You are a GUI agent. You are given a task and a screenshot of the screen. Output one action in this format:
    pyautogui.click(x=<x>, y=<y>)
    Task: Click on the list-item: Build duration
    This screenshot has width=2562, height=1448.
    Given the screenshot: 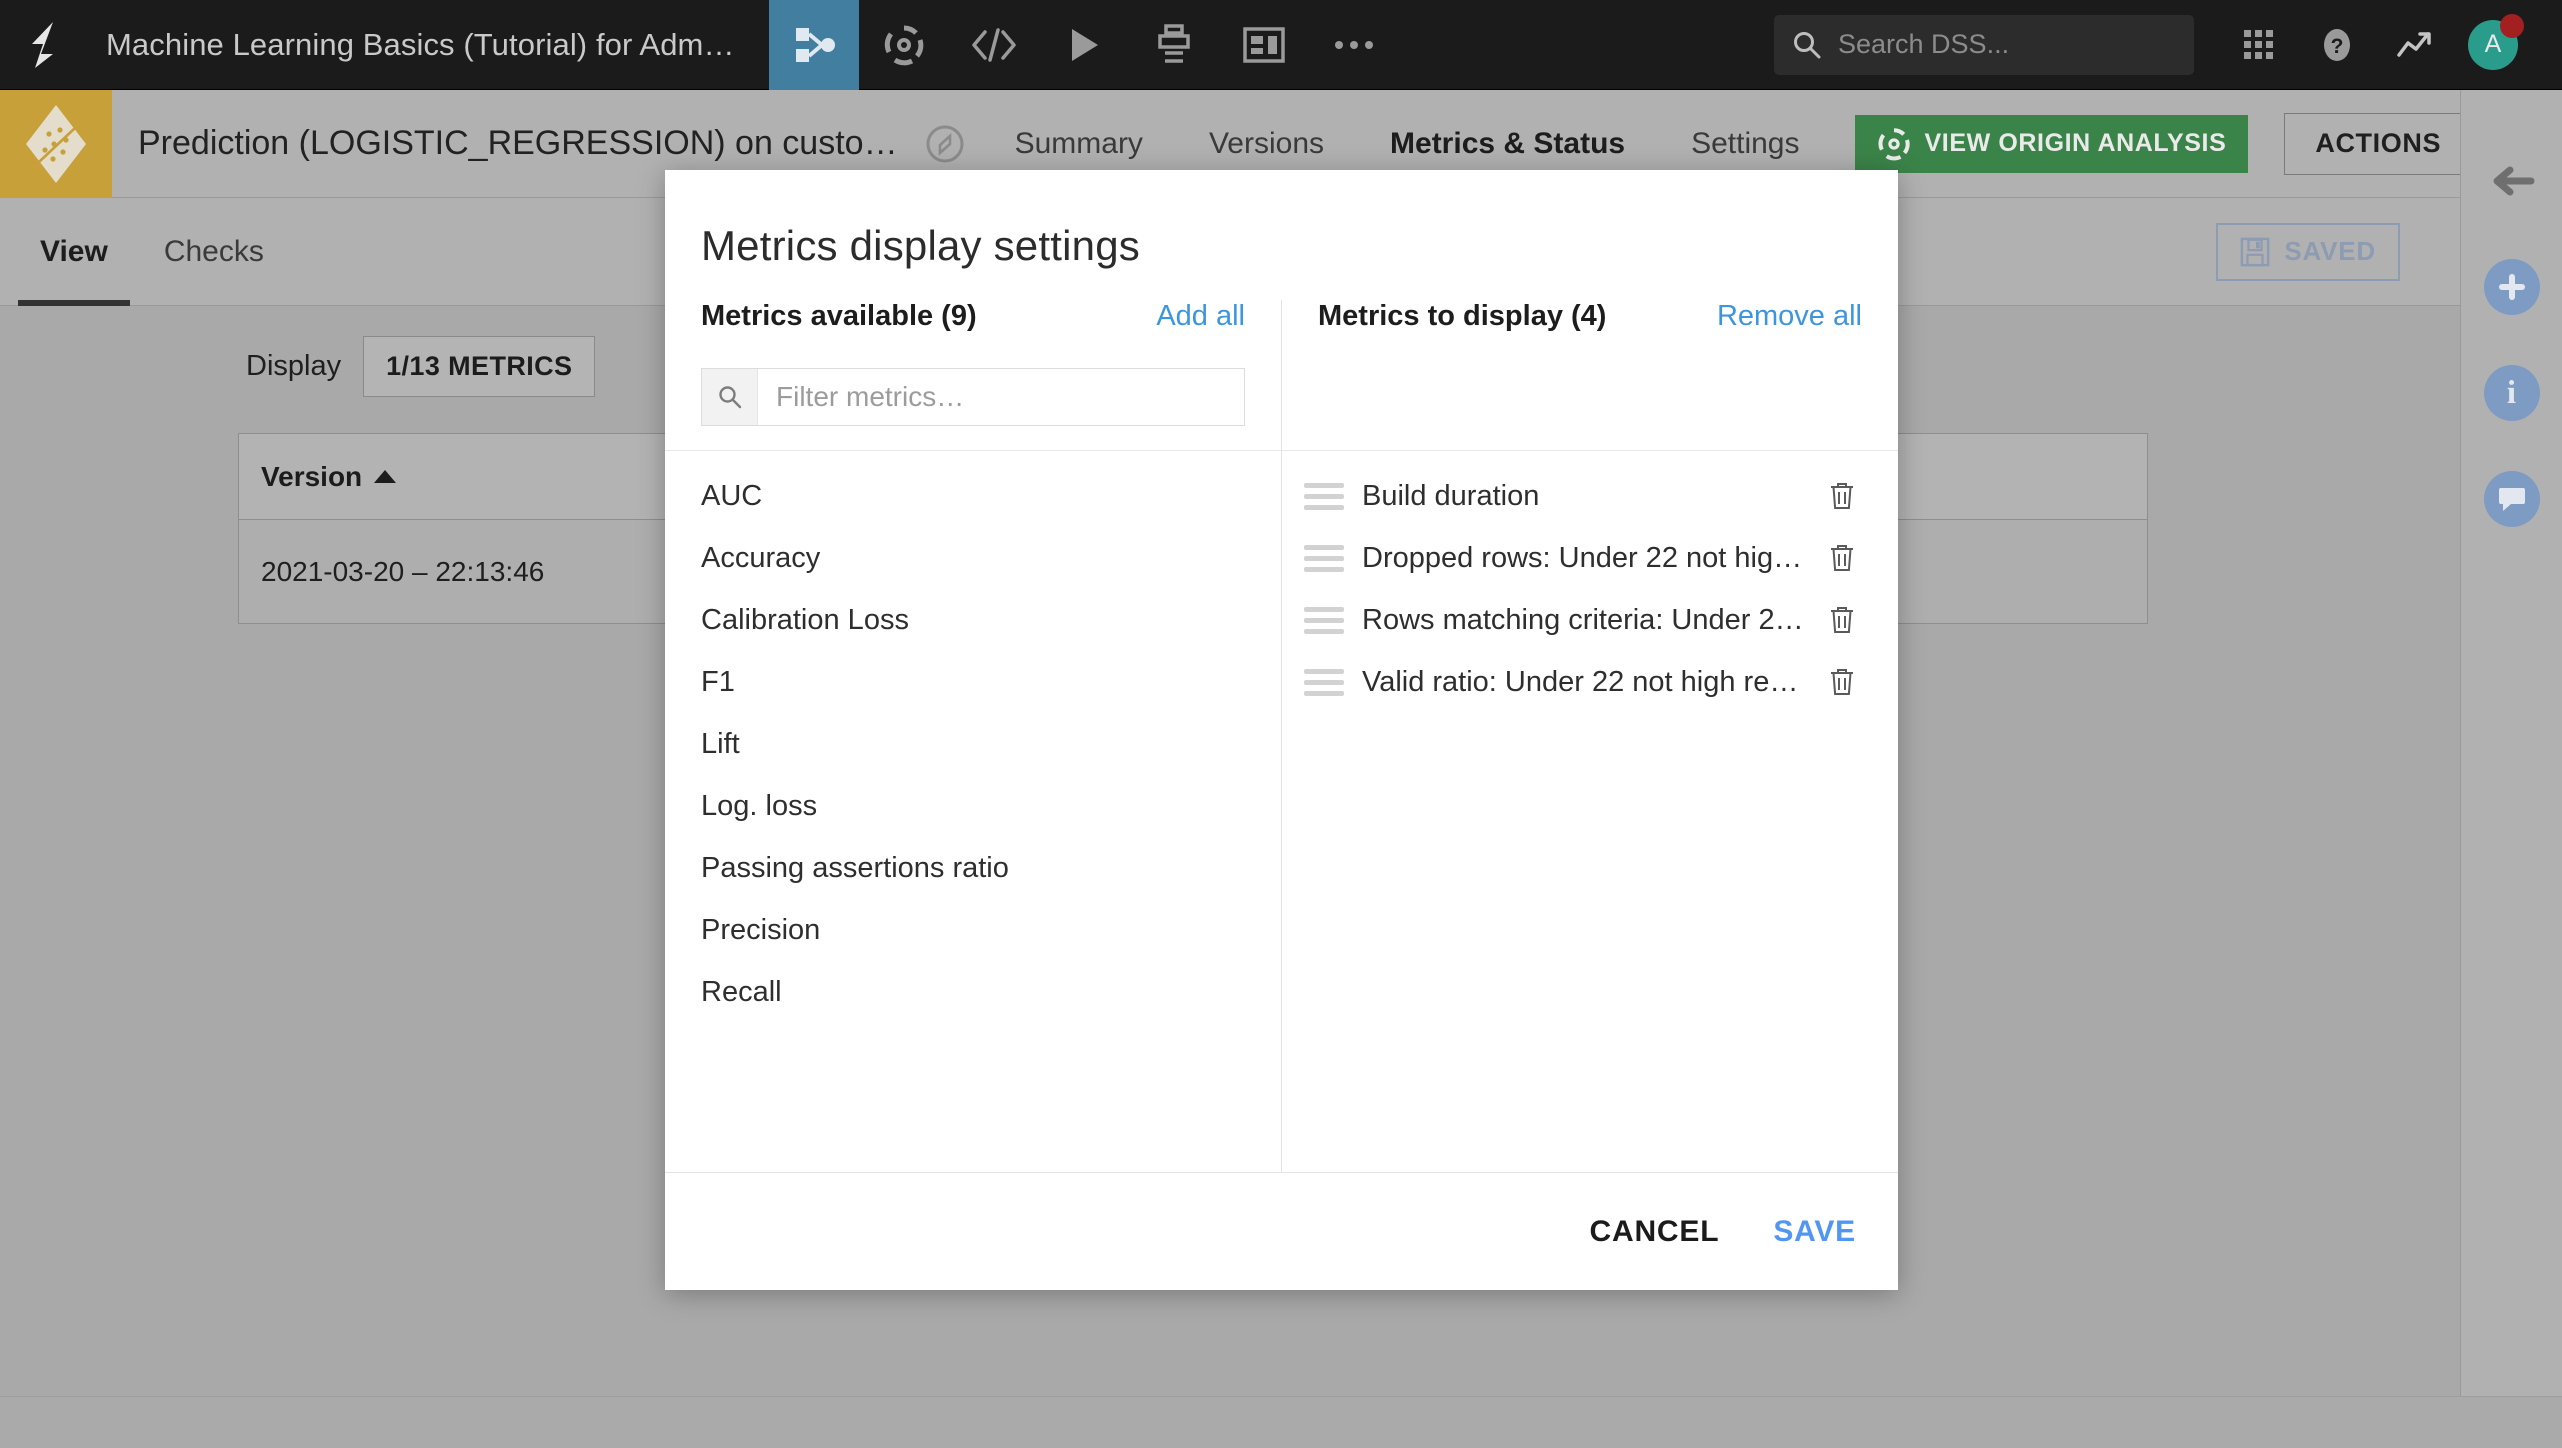 What is the action you would take?
    pyautogui.click(x=1590, y=496)
    